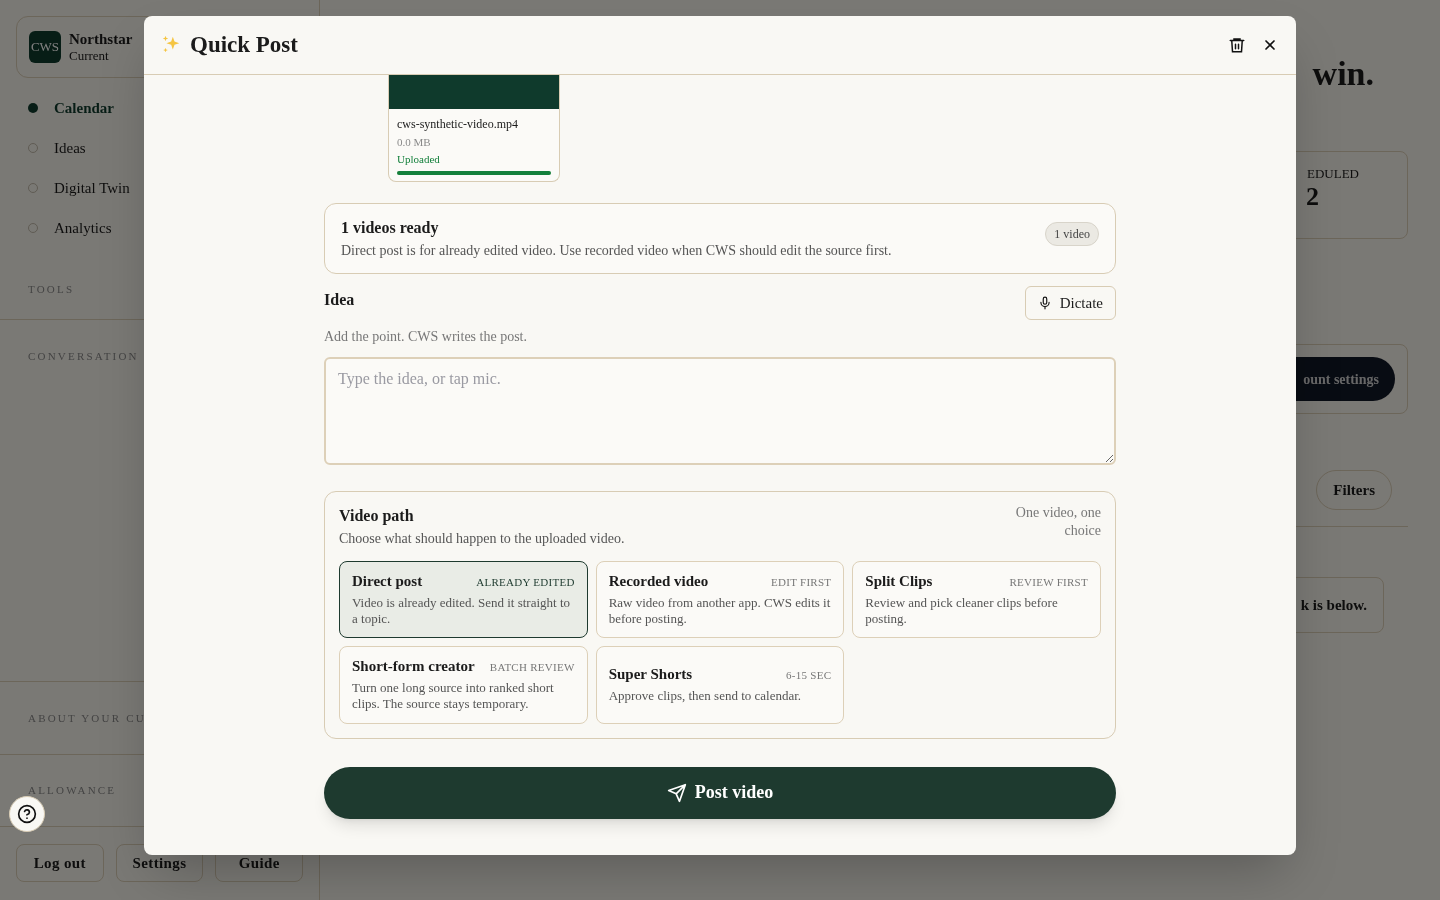 The image size is (1440, 900). I want to click on option-description: Video is already edited. Send it straight to a topic., so click(461, 611).